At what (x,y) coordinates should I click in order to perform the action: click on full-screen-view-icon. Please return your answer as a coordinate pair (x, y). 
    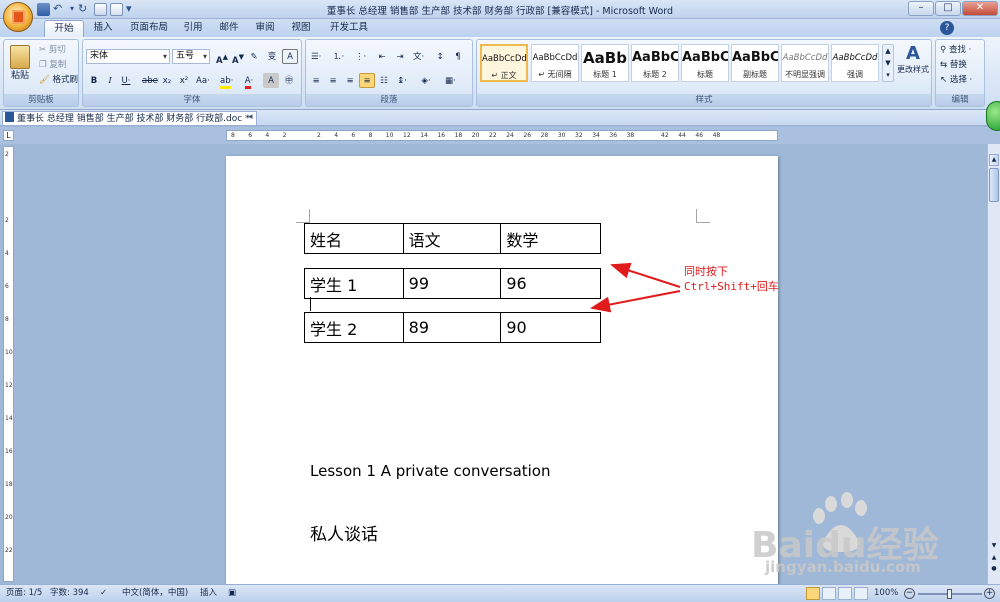
    Looking at the image, I should click on (829, 593).